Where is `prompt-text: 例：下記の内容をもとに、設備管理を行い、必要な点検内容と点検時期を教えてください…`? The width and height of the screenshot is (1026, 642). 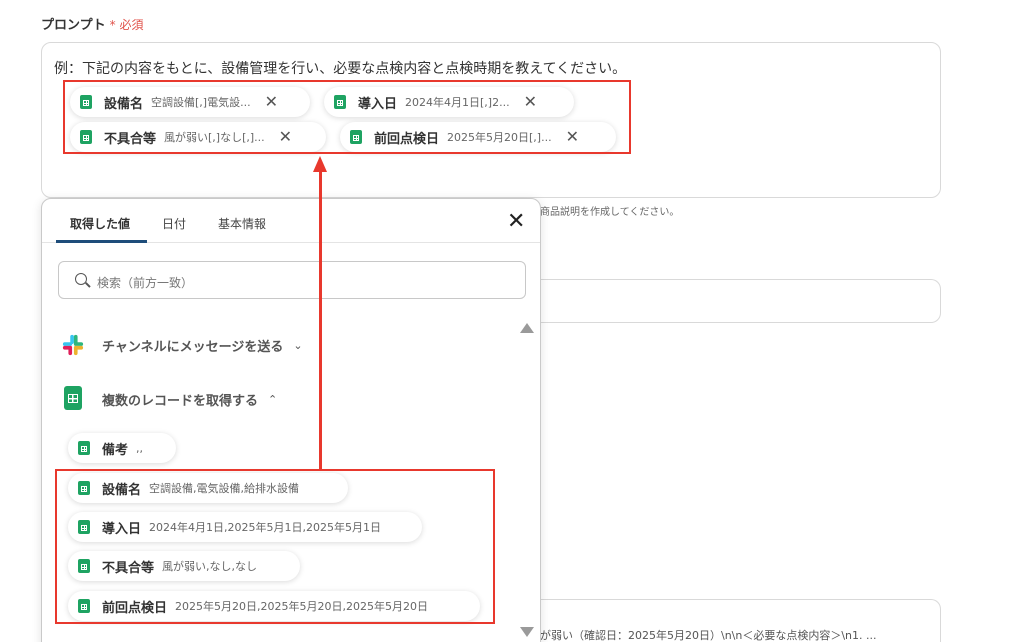 prompt-text: 例：下記の内容をもとに、設備管理を行い、必要な点検内容と点検時期を教えてください… is located at coordinates (340, 69).